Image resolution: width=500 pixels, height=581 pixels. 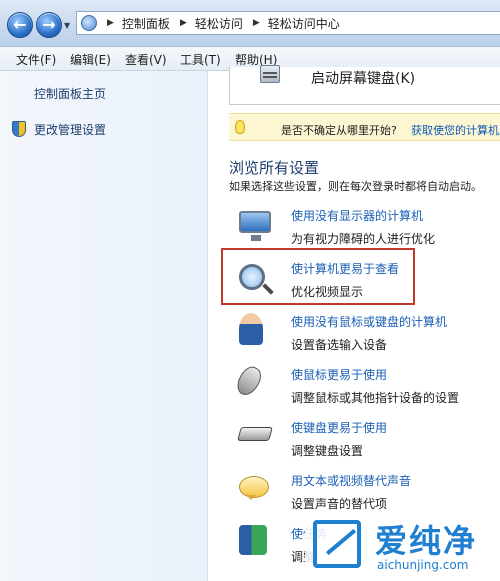 I want to click on watermark: 爱纯净 aichunjing.com, so click(x=402, y=545).